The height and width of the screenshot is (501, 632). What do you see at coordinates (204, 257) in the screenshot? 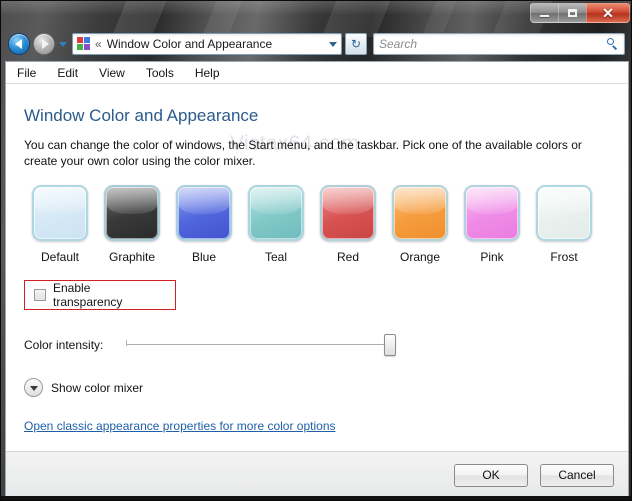
I see `color-swatch-label: Blue` at bounding box center [204, 257].